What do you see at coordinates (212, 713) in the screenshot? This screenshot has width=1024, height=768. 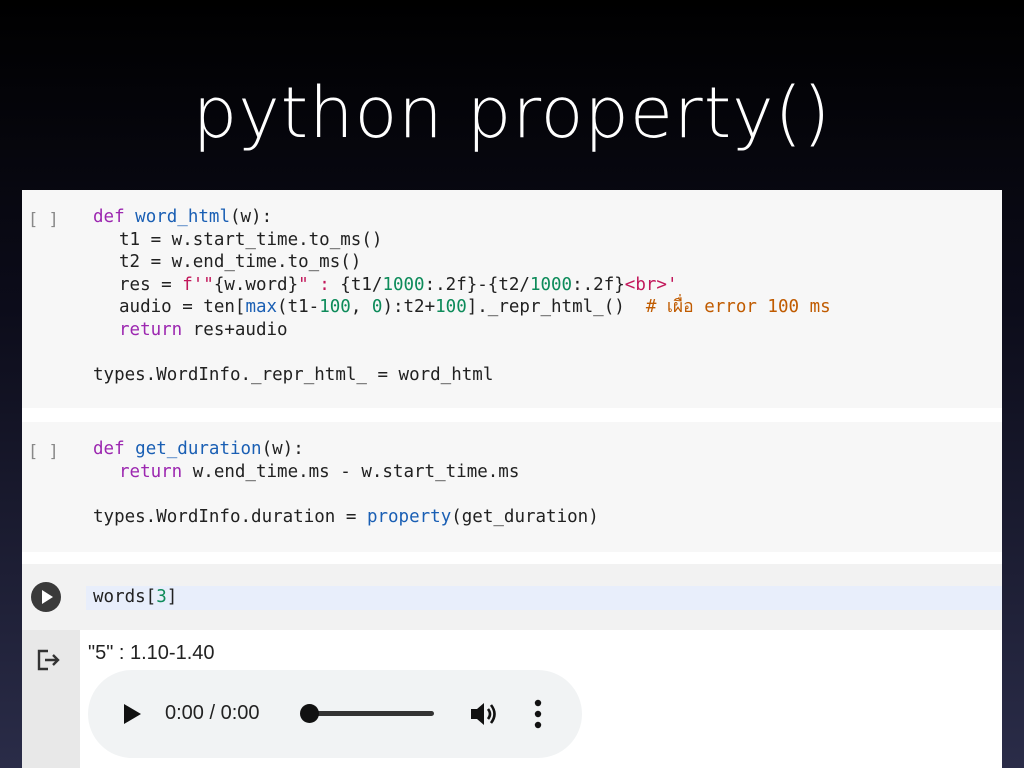 I see `audio-time: 0:00 / 0:00` at bounding box center [212, 713].